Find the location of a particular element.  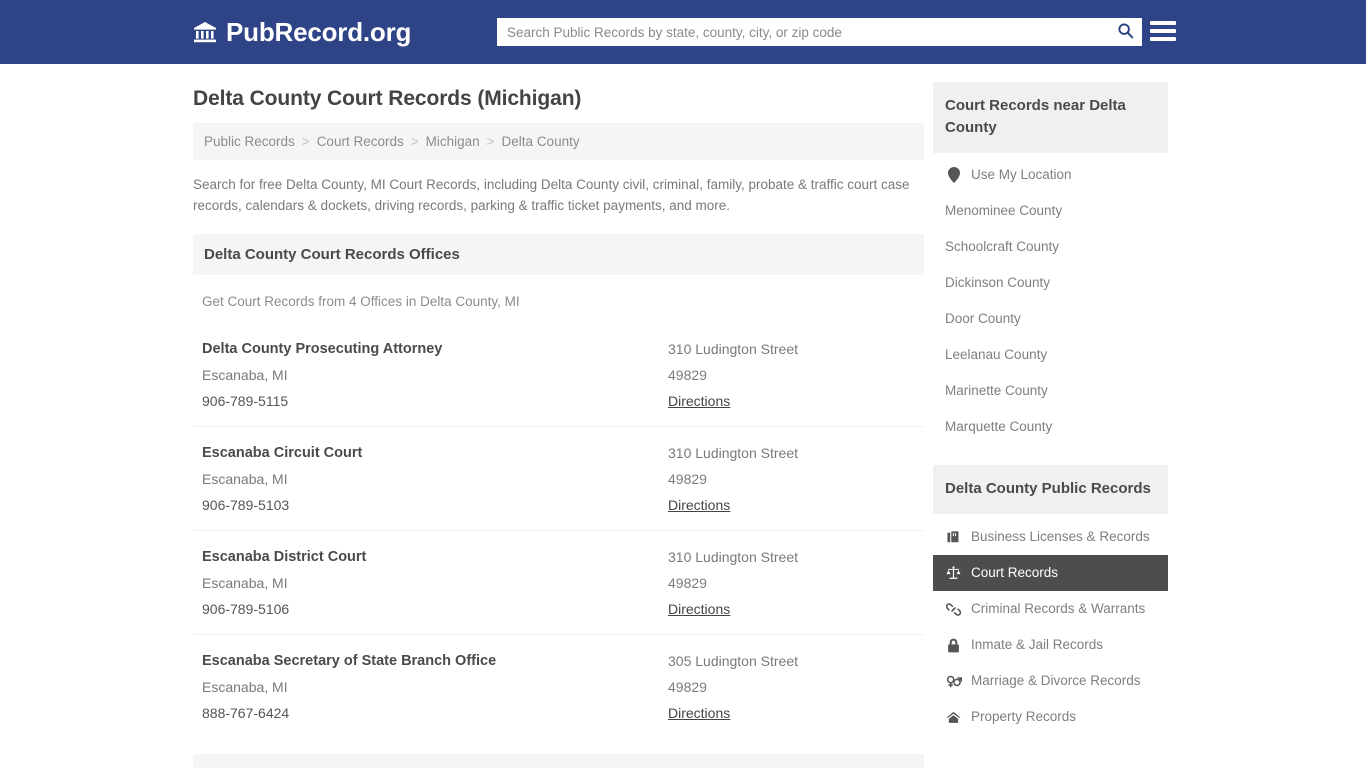

sidebar-item-leelanau-county: Leelanau County is located at coordinates (1050, 355).